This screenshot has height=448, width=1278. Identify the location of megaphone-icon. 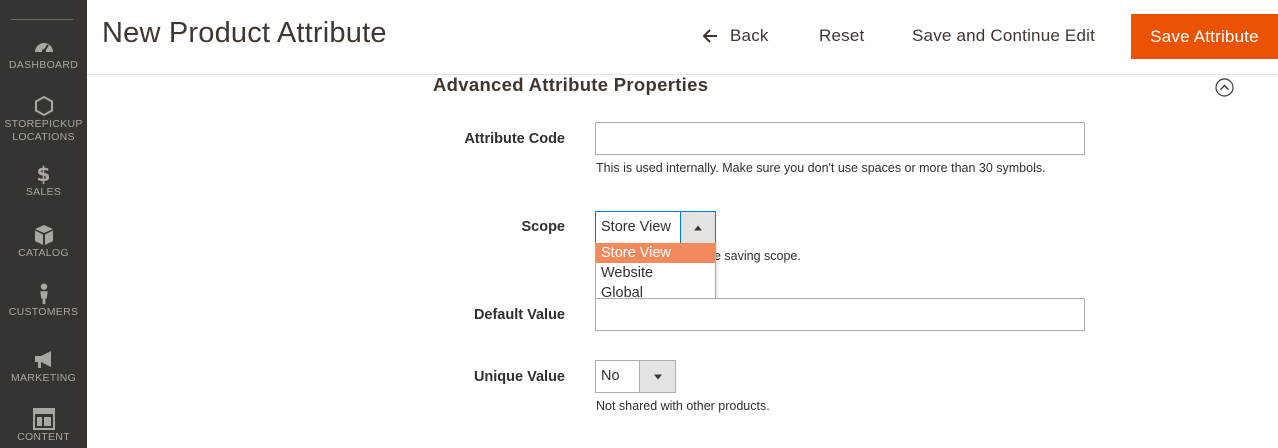
(42, 359).